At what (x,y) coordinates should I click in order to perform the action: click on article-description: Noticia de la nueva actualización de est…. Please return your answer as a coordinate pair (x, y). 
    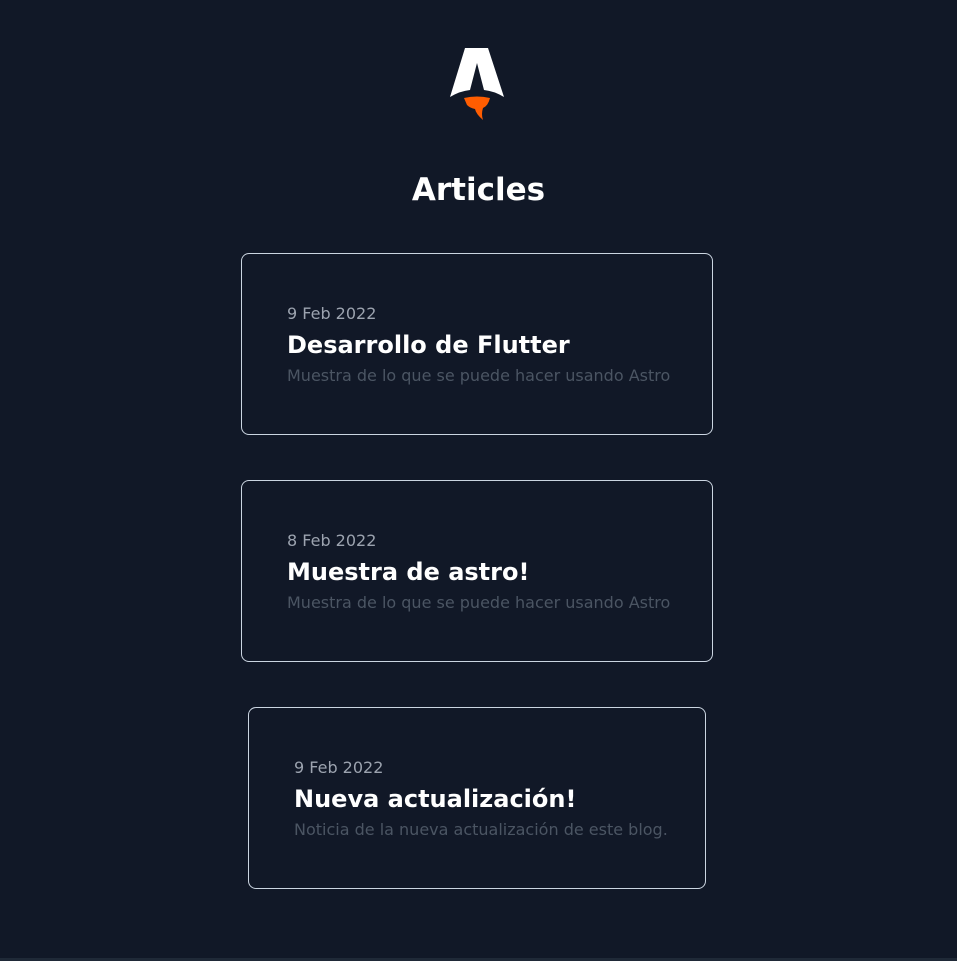
    Looking at the image, I should click on (481, 829).